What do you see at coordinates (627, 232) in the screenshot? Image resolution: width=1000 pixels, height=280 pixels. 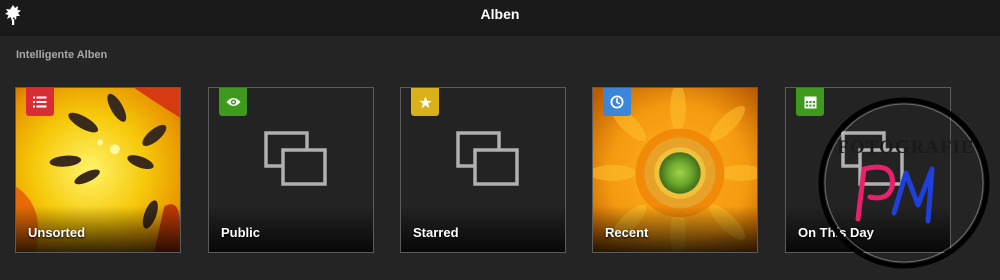 I see `album-label: Recent` at bounding box center [627, 232].